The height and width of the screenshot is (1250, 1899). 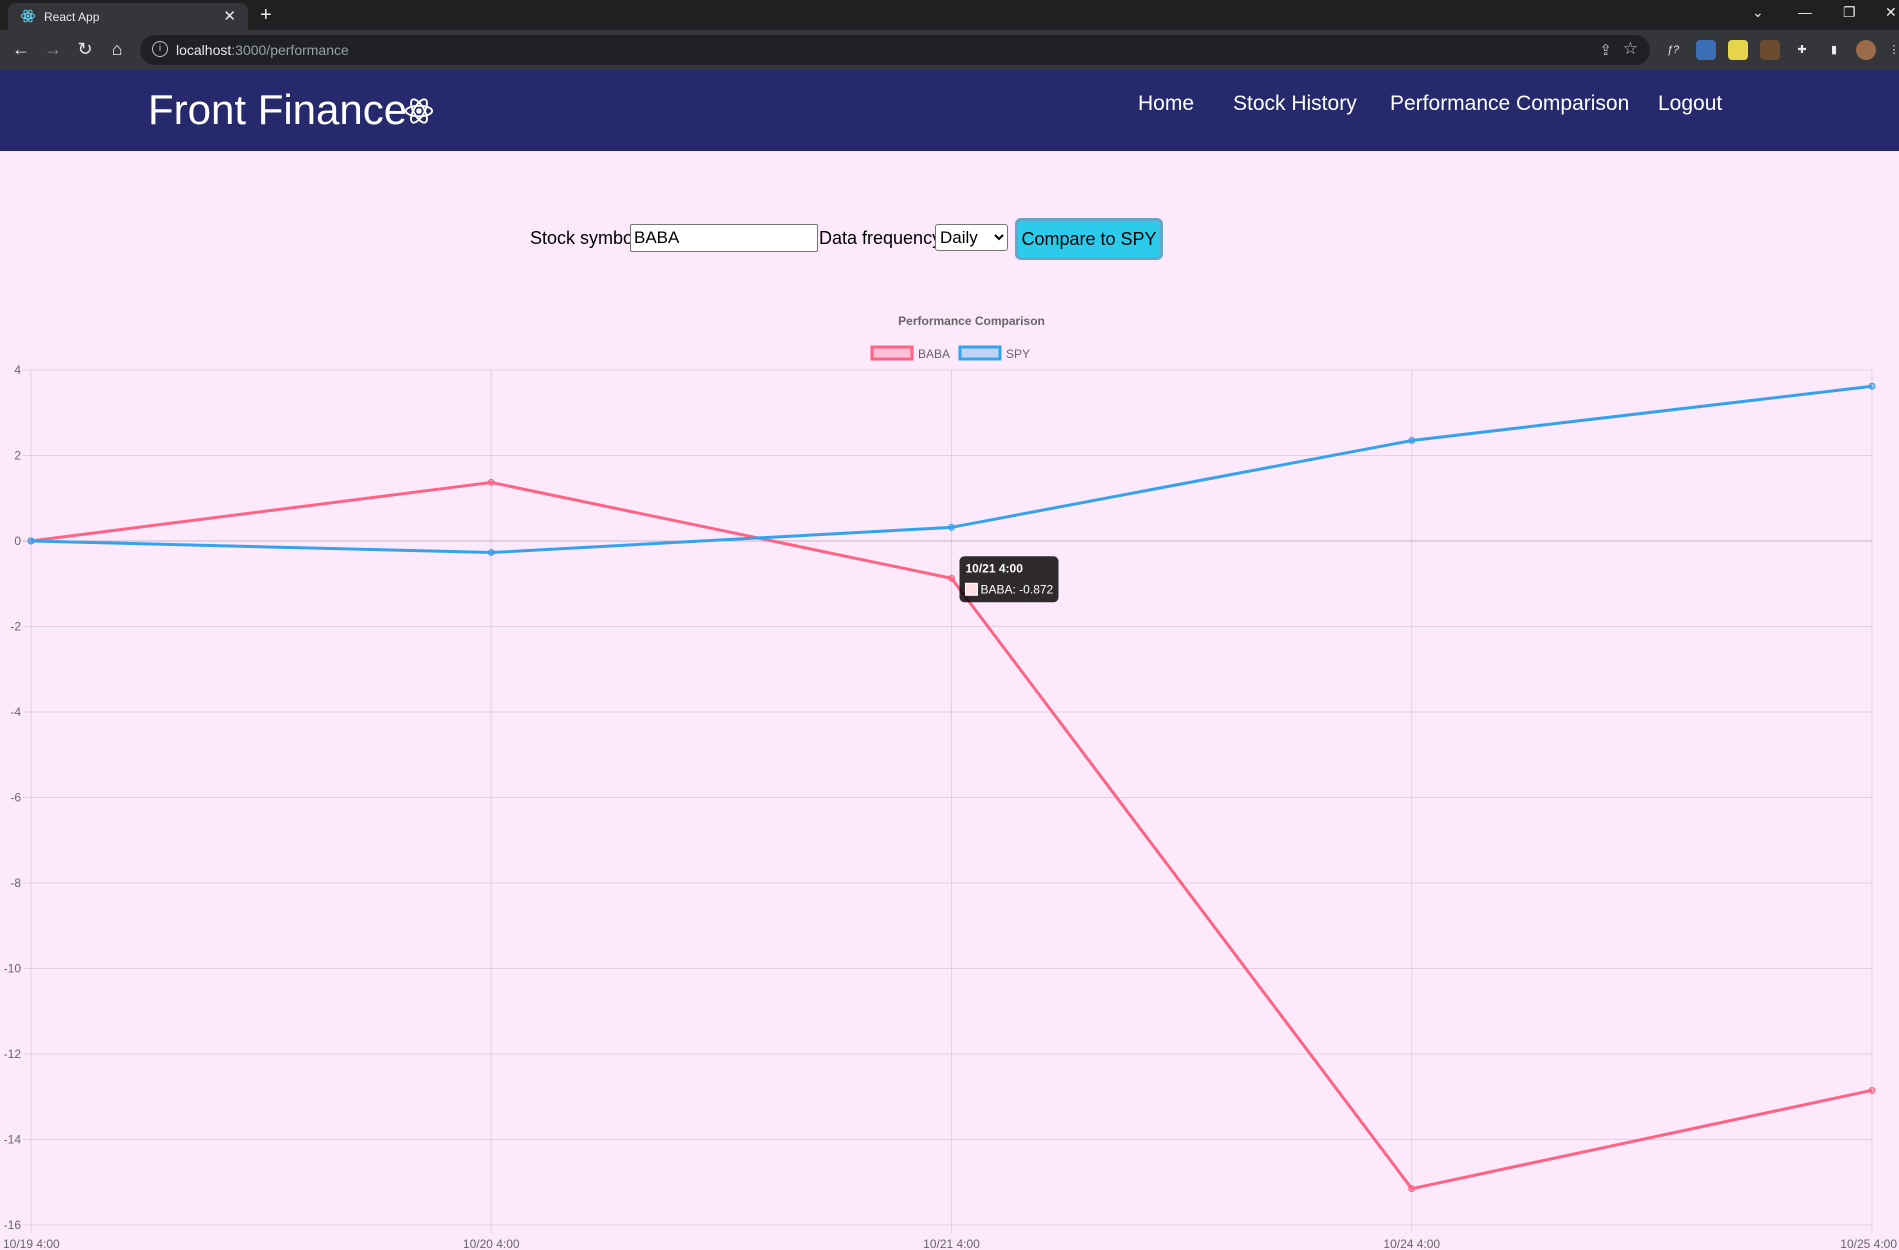 What do you see at coordinates (1166, 104) in the screenshot?
I see `nav-home: Home` at bounding box center [1166, 104].